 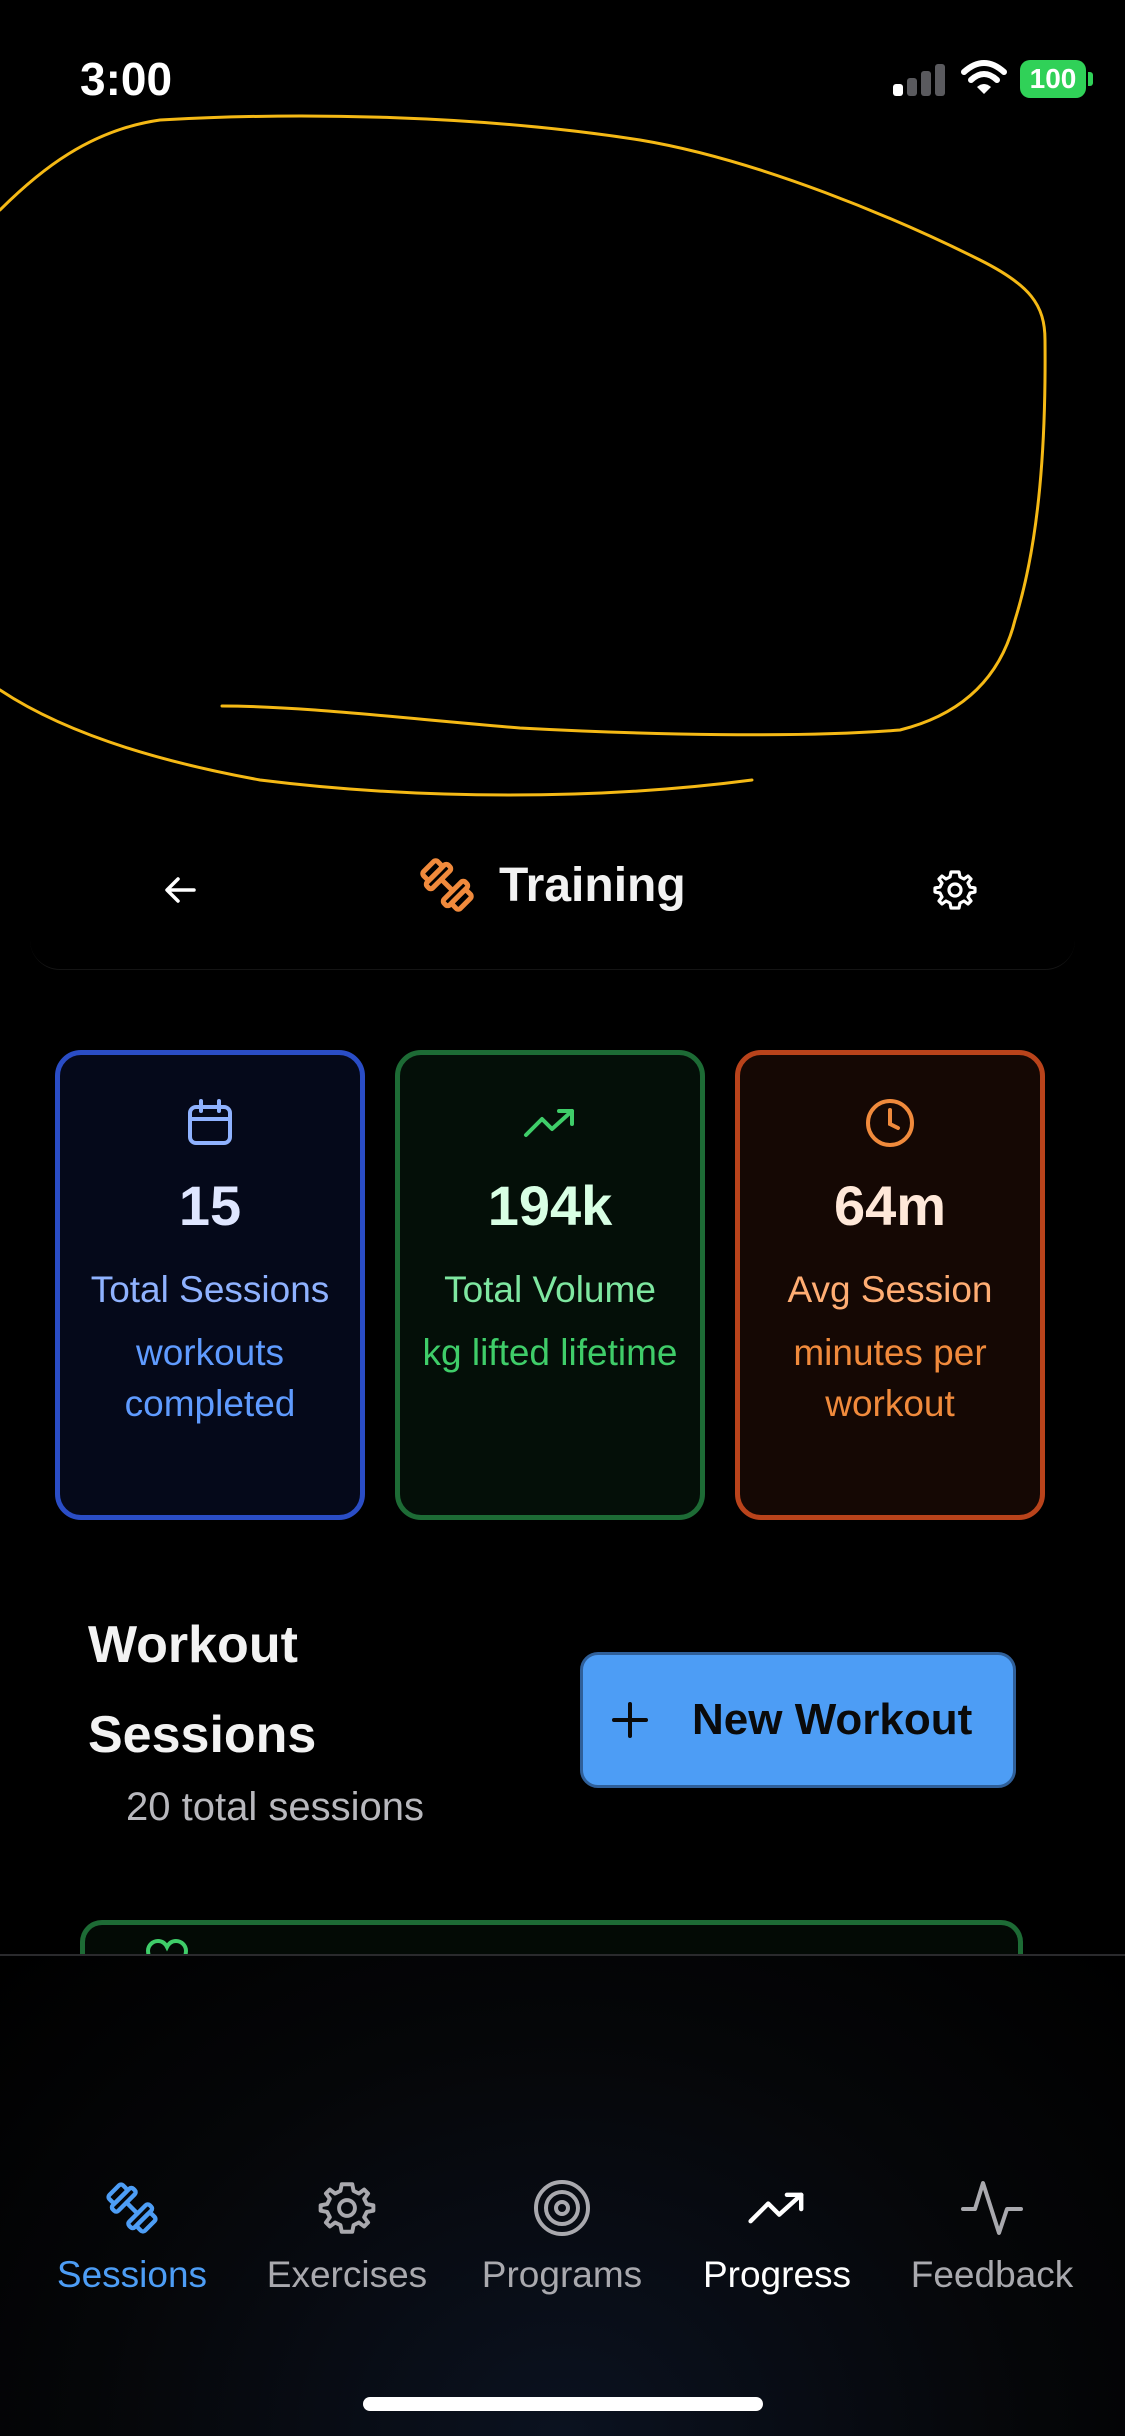 What do you see at coordinates (992, 2274) in the screenshot?
I see `tab-label: Feedback` at bounding box center [992, 2274].